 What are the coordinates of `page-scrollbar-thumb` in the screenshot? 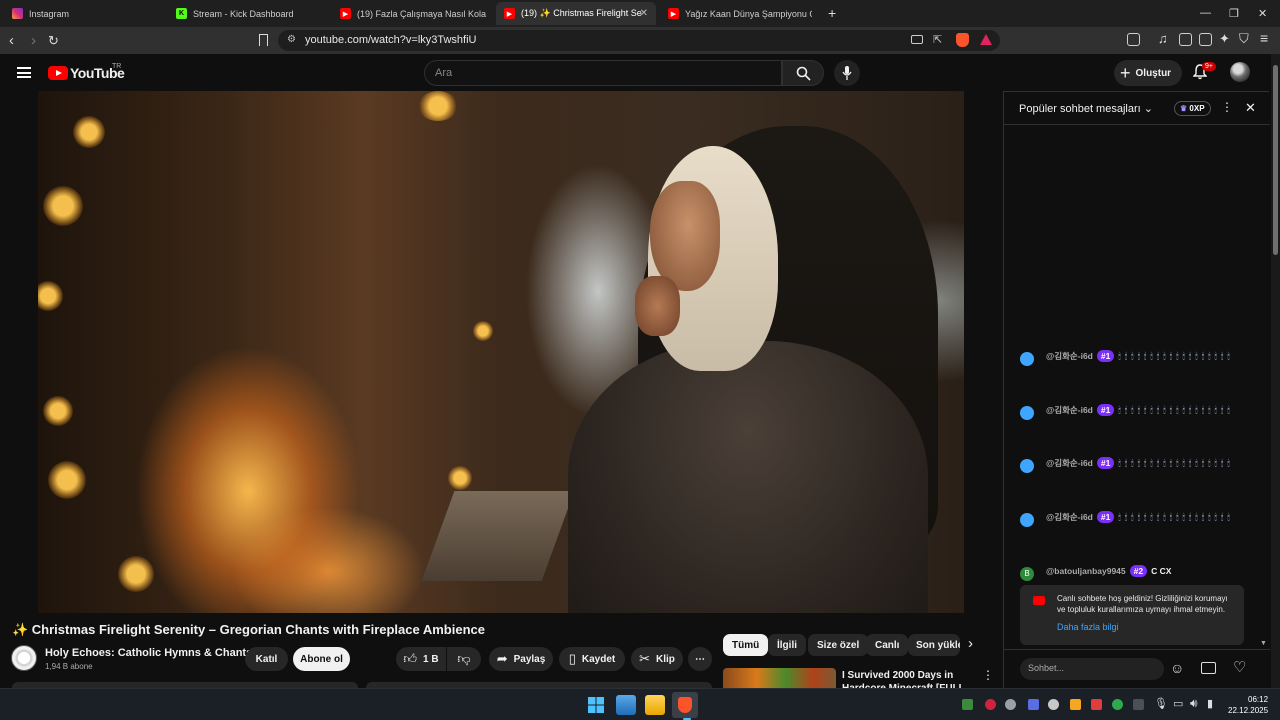 It's located at (1275, 160).